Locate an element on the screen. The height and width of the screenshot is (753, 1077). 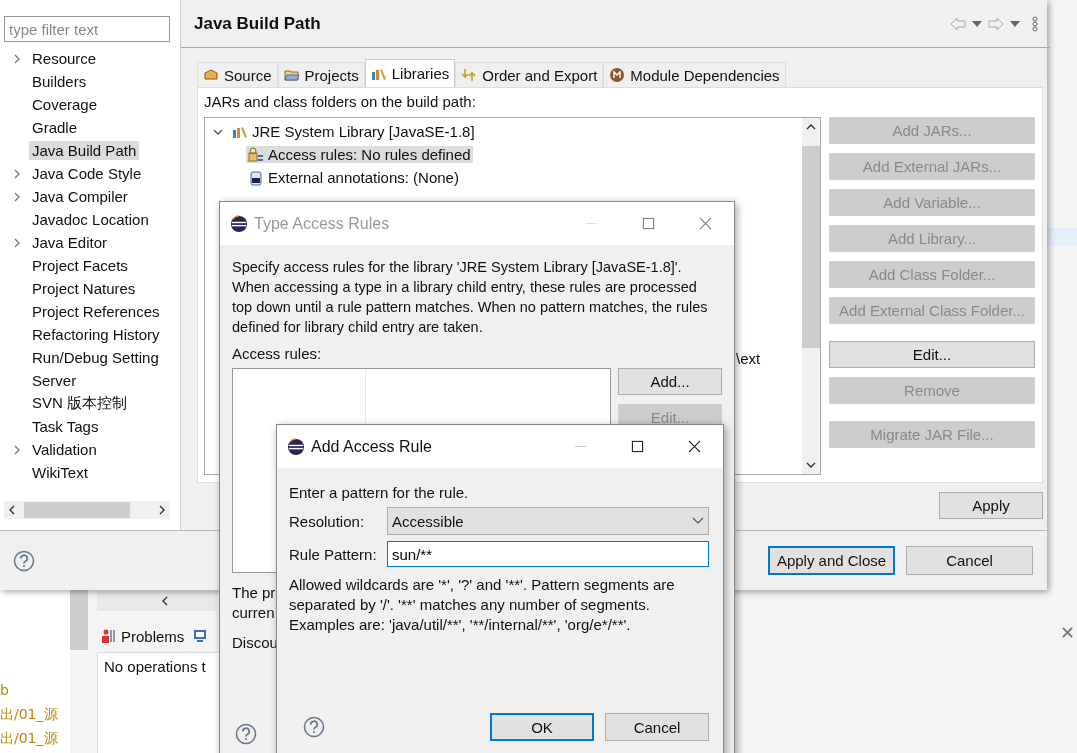
note-text: The pr is located at coordinates (254, 593).